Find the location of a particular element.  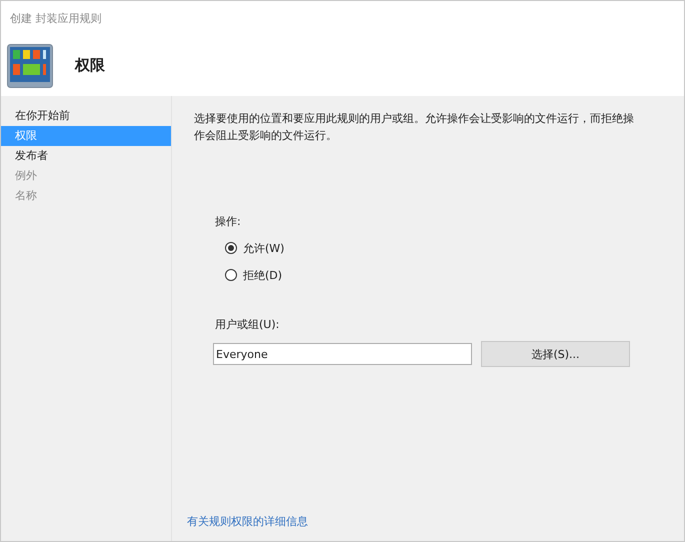

page-title: 权限 is located at coordinates (90, 65).